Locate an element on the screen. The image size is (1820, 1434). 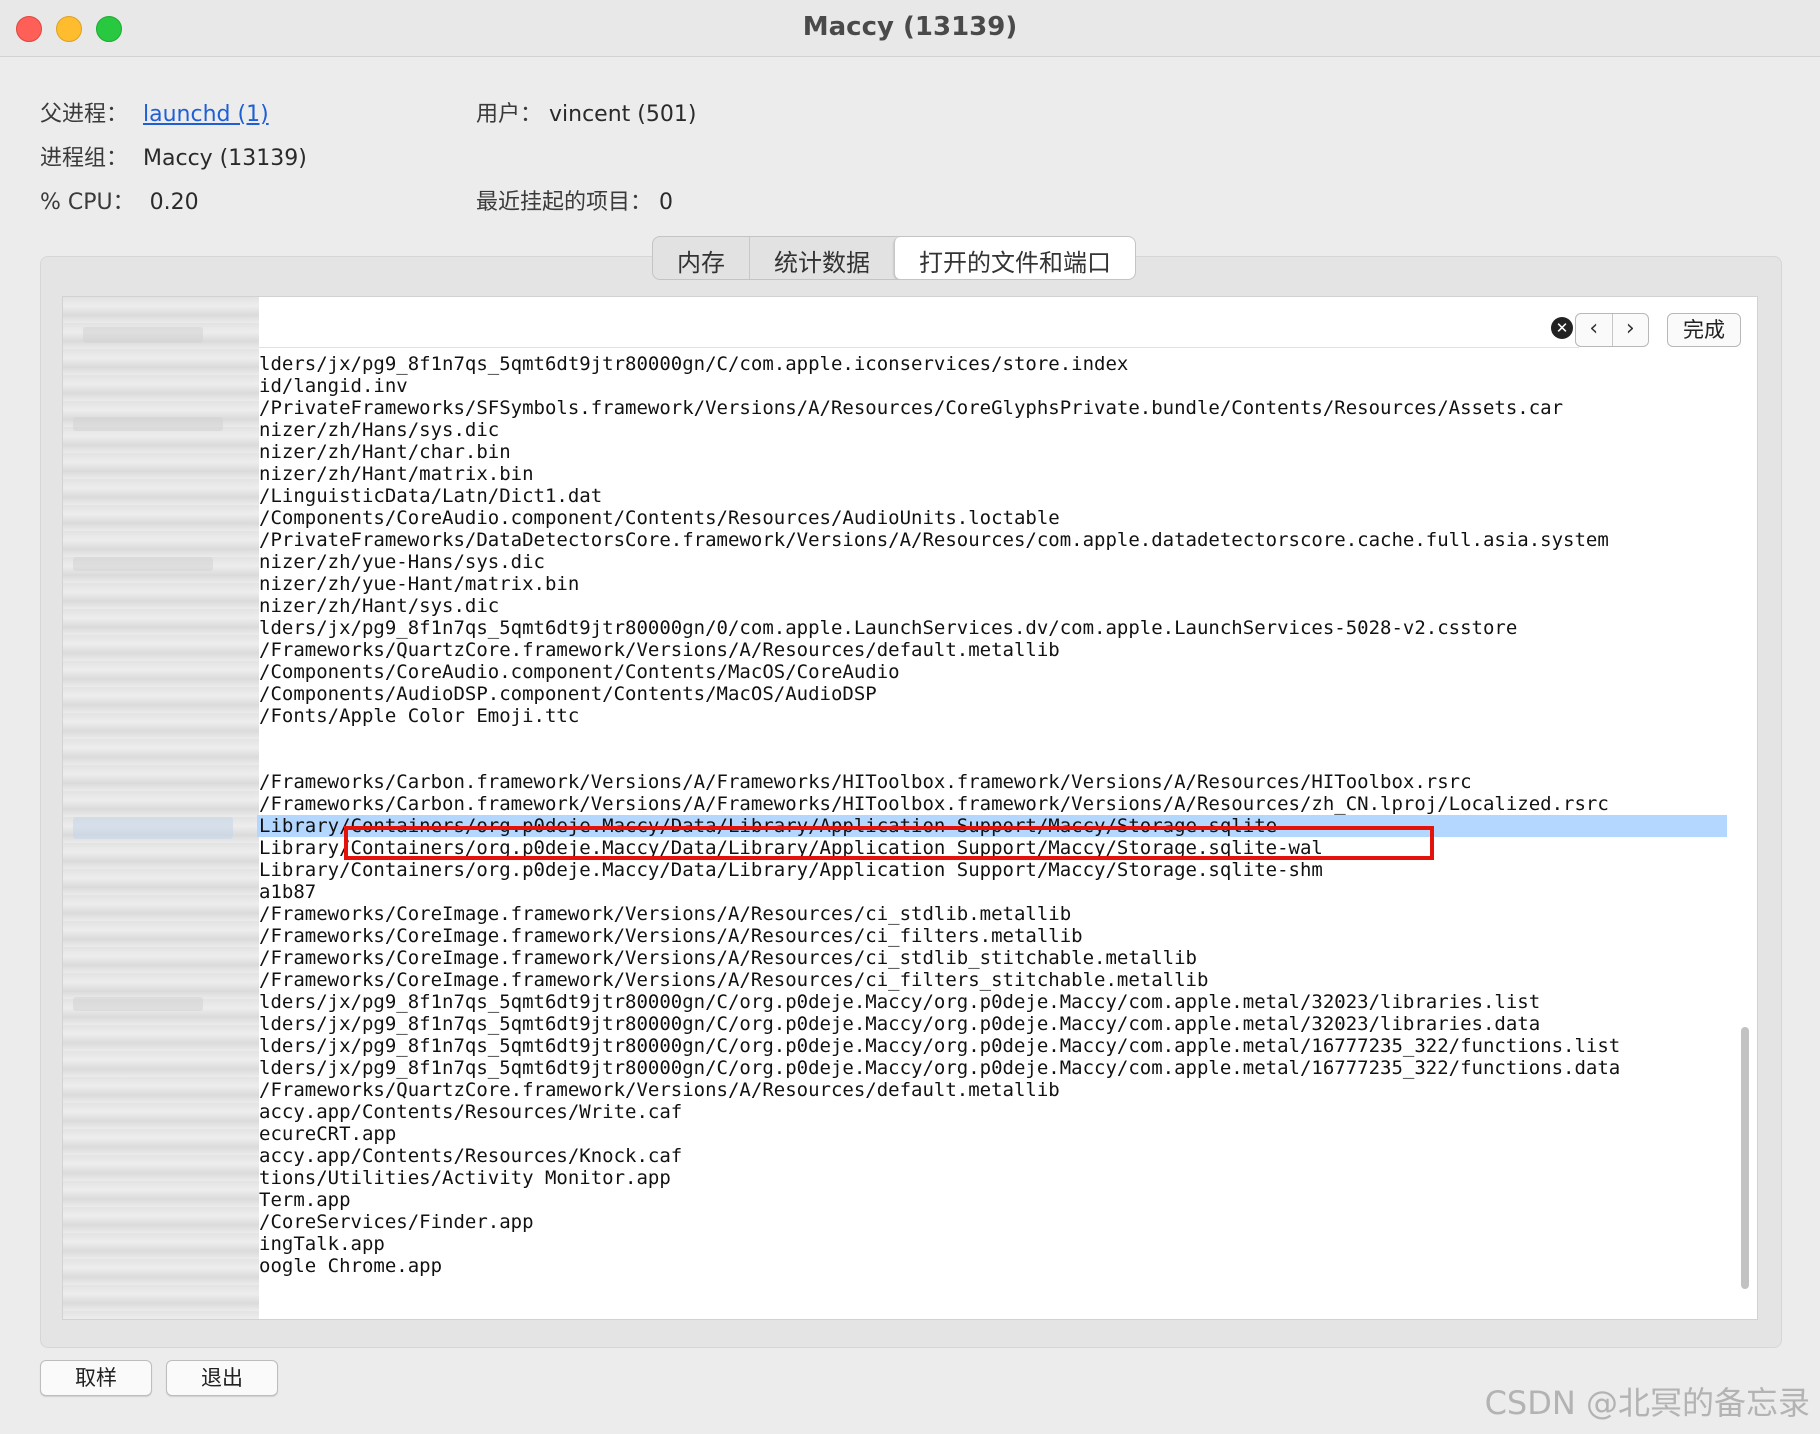
recent-hangs-label: 最近挂起的项目： is located at coordinates (564, 202).